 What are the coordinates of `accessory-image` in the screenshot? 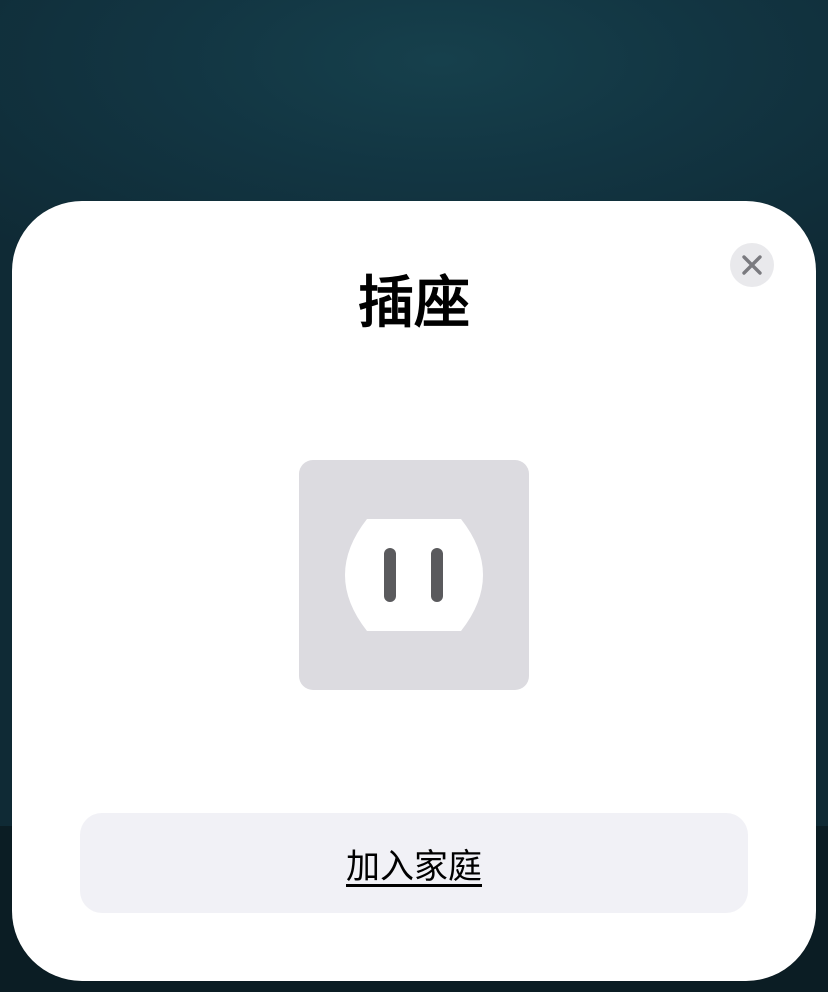 It's located at (414, 575).